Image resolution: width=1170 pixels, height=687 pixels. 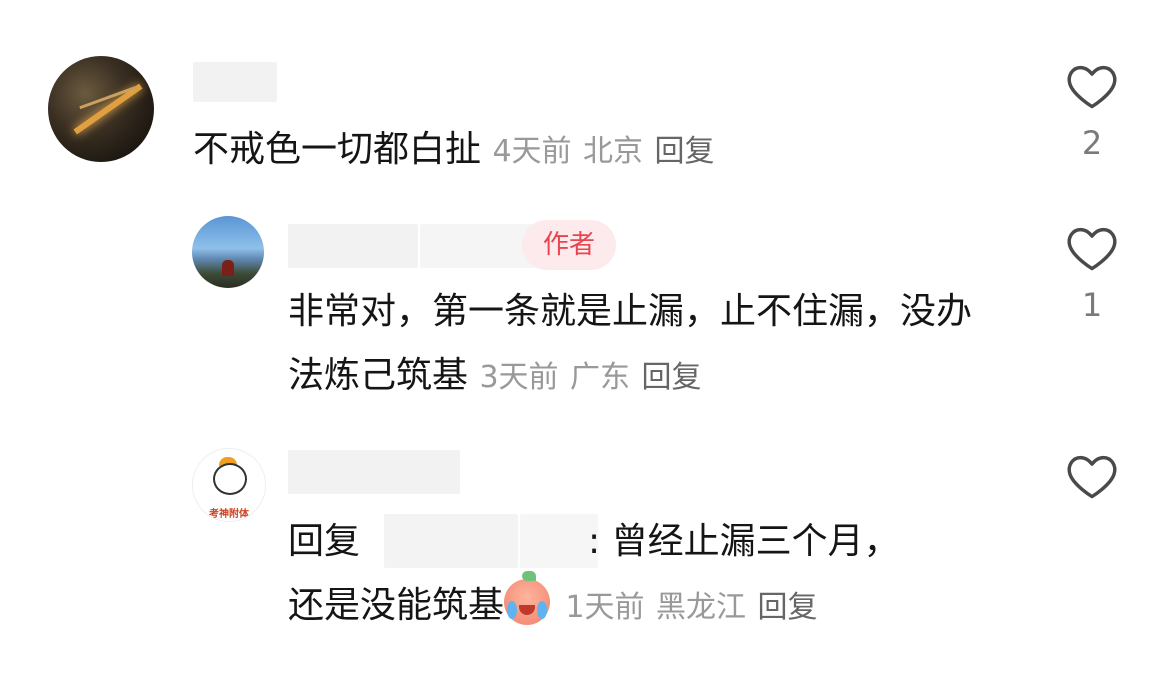 What do you see at coordinates (396, 605) in the screenshot?
I see `comment-text-line2: 还是没能筑基` at bounding box center [396, 605].